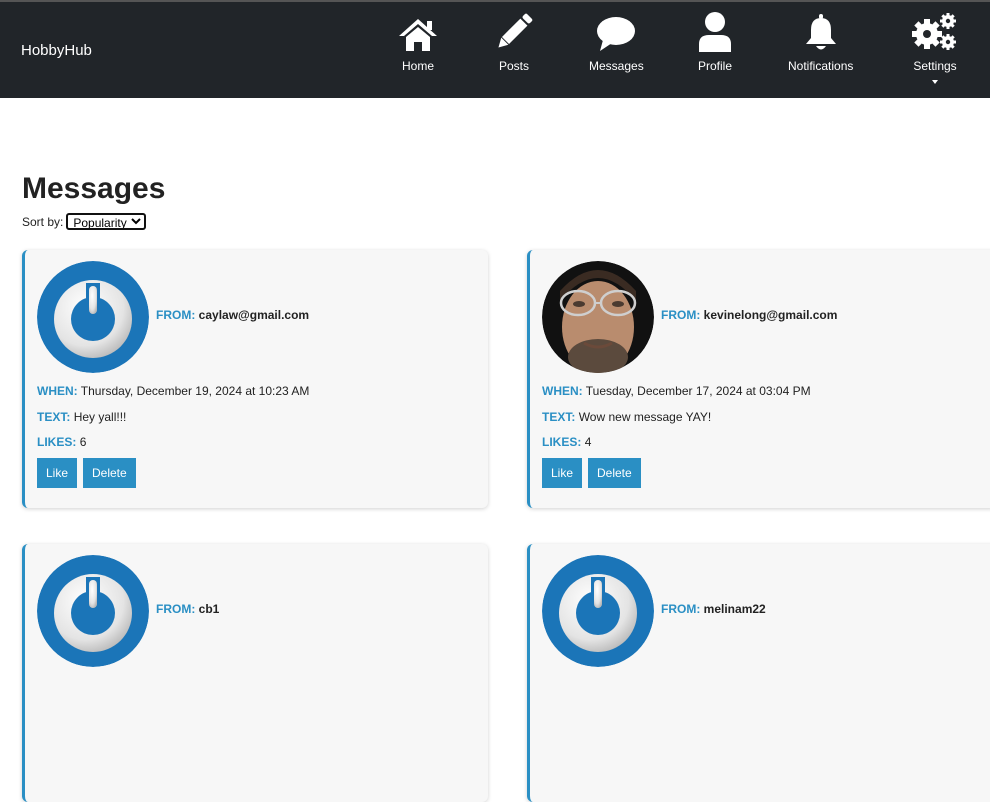  What do you see at coordinates (83, 442) in the screenshot?
I see `likes-value: 6` at bounding box center [83, 442].